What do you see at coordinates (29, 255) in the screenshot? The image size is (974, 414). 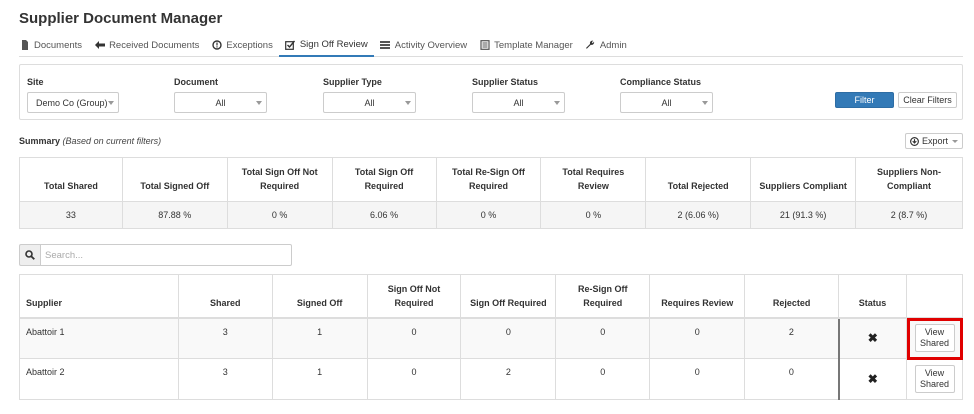 I see `search-icon` at bounding box center [29, 255].